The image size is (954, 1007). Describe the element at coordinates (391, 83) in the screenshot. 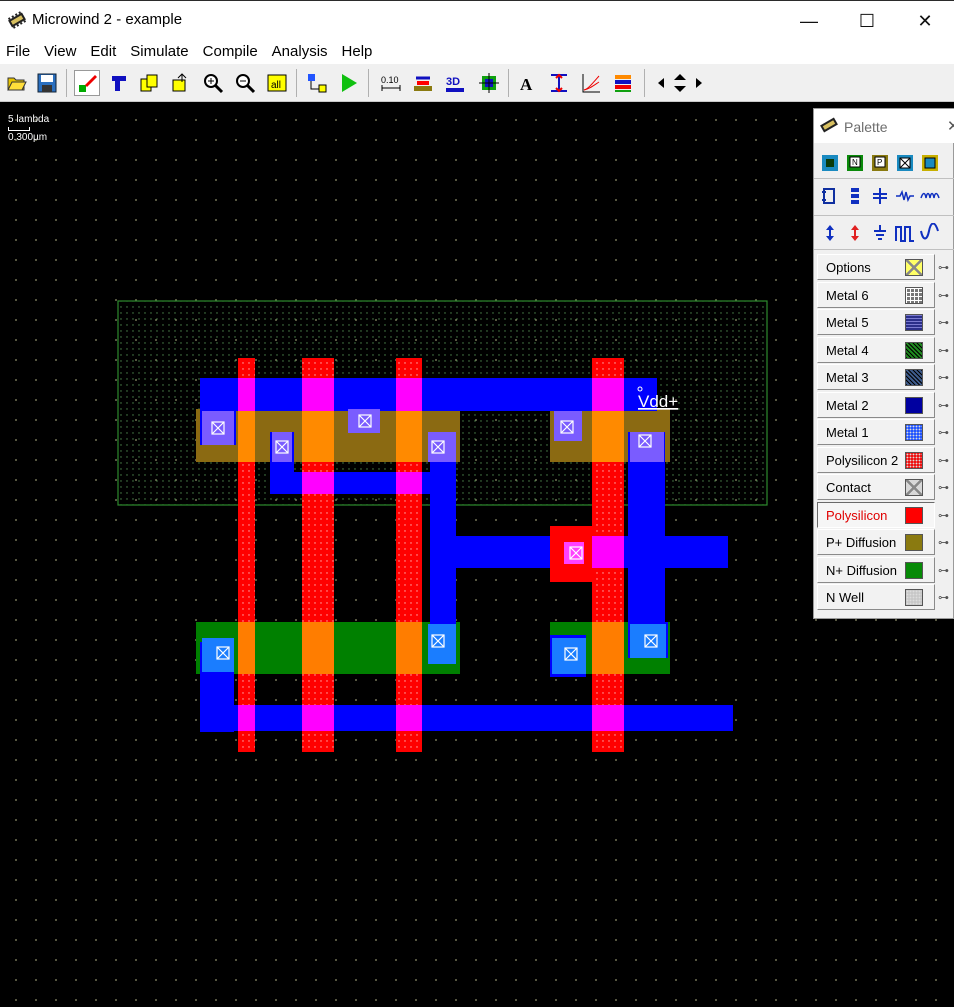

I see `measure-icon: 0.10` at that location.